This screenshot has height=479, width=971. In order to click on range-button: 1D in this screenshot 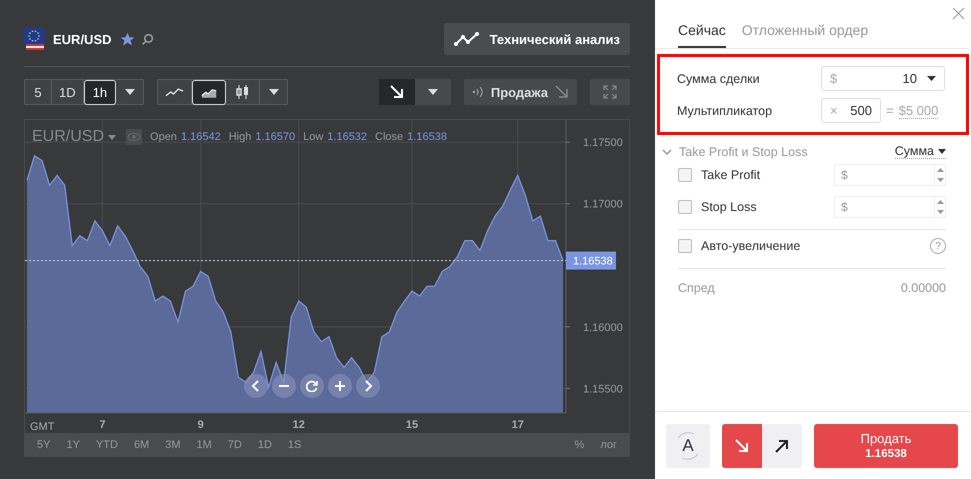, I will do `click(265, 445)`.